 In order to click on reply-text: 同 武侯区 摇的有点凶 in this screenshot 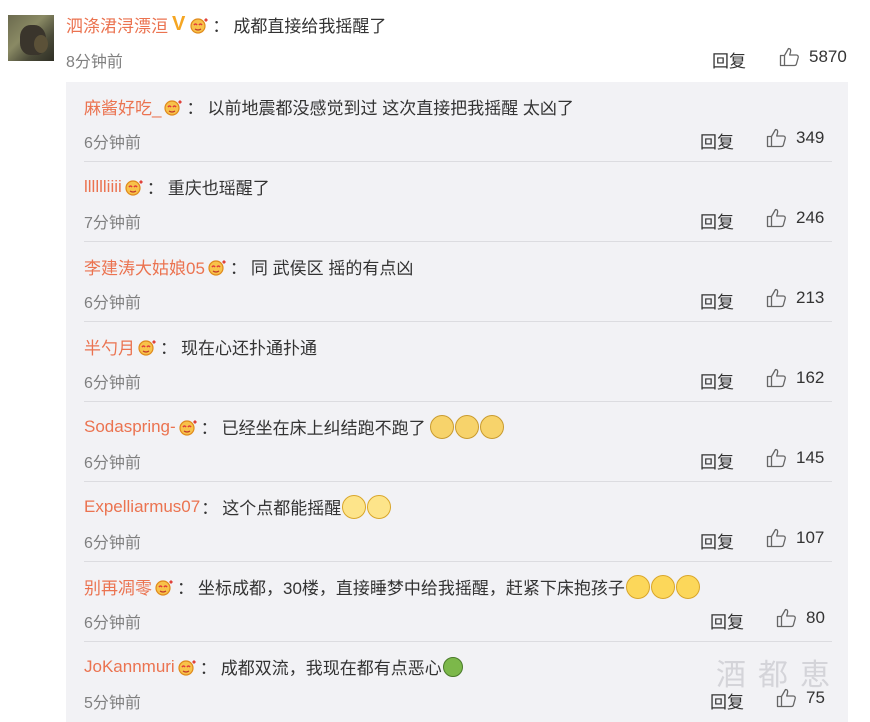, I will do `click(332, 268)`.